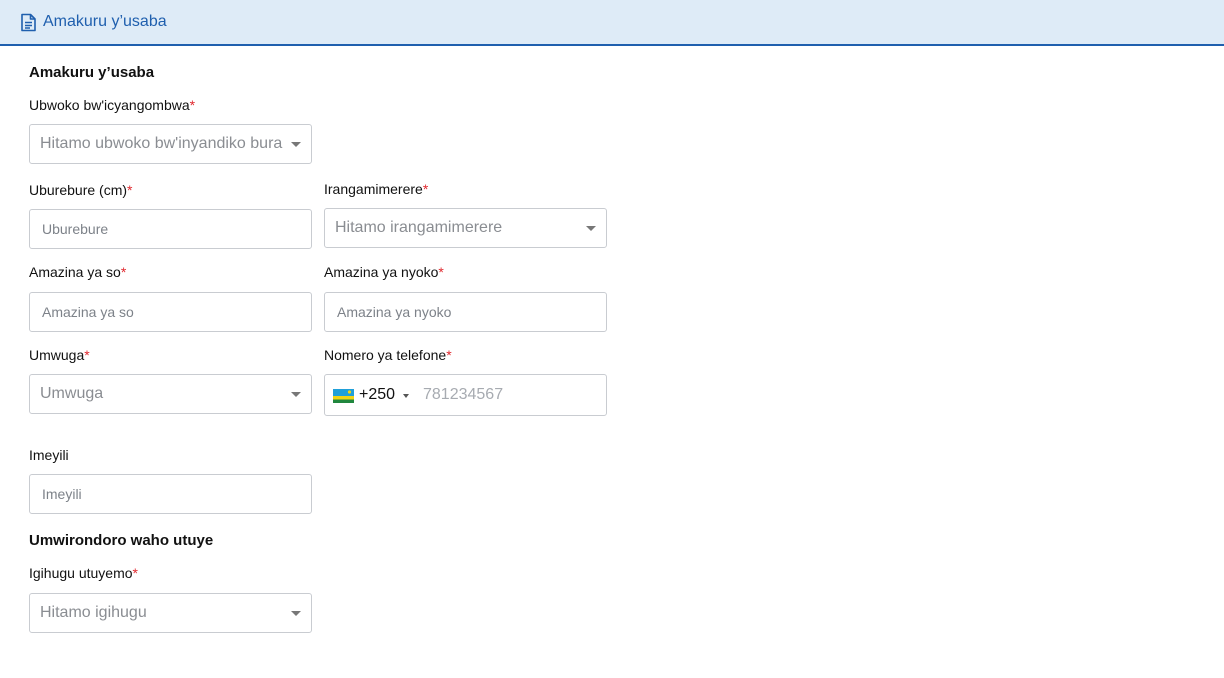 Image resolution: width=1224 pixels, height=678 pixels. Describe the element at coordinates (93, 612) in the screenshot. I see `country-placeholder: Hitamo igihugu` at that location.